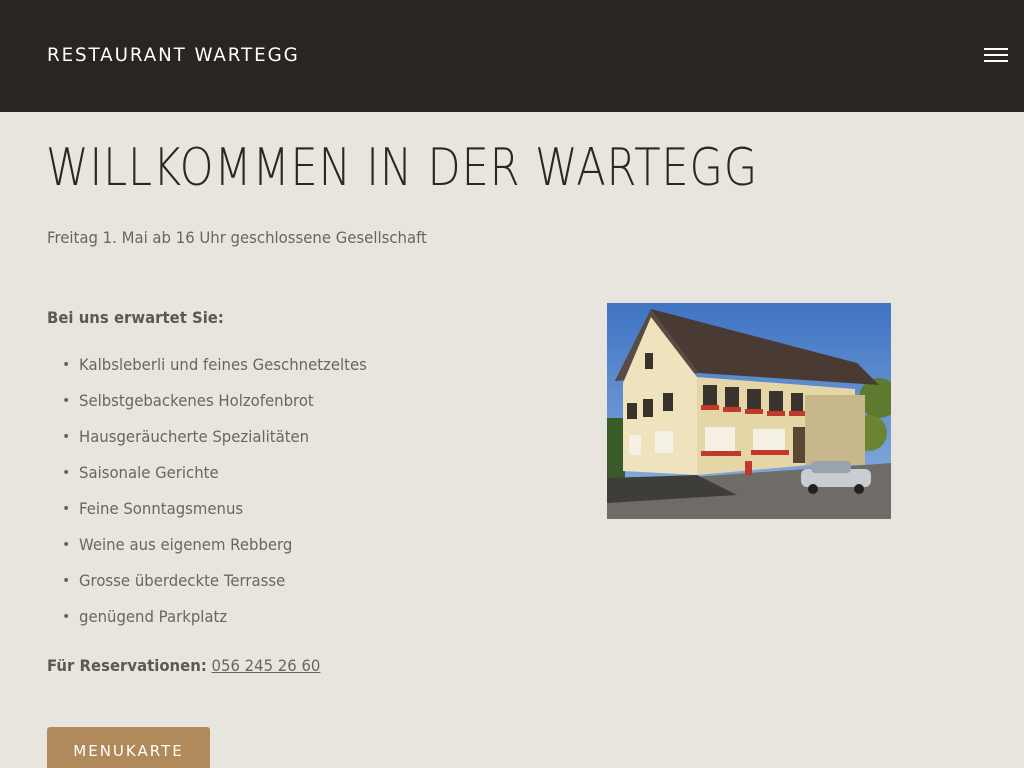 This screenshot has height=768, width=1024. What do you see at coordinates (214, 364) in the screenshot?
I see `list-item: • Kalbsleberli und feines Geschnetzeltes` at bounding box center [214, 364].